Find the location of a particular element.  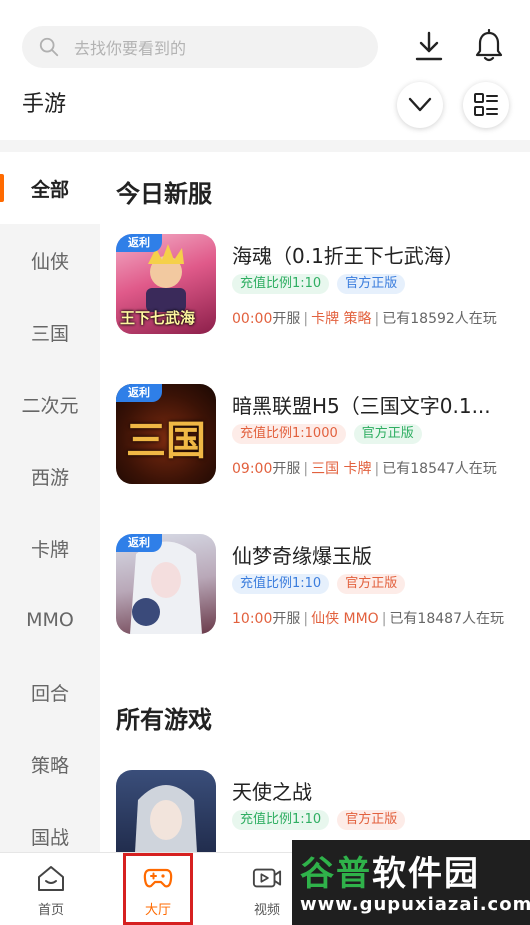

category-label: 仙侠 is located at coordinates (49, 261).